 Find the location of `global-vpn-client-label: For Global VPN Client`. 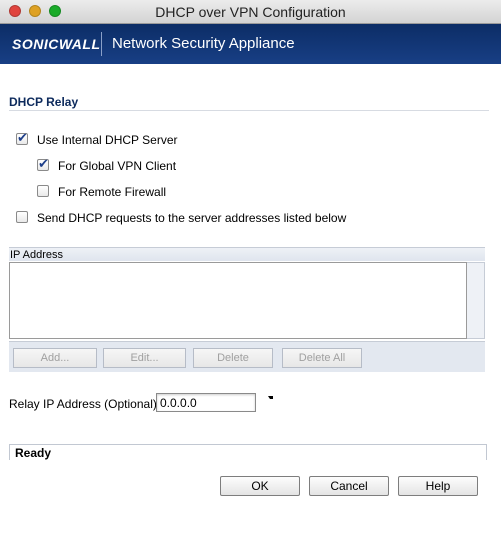

global-vpn-client-label: For Global VPN Client is located at coordinates (117, 166).